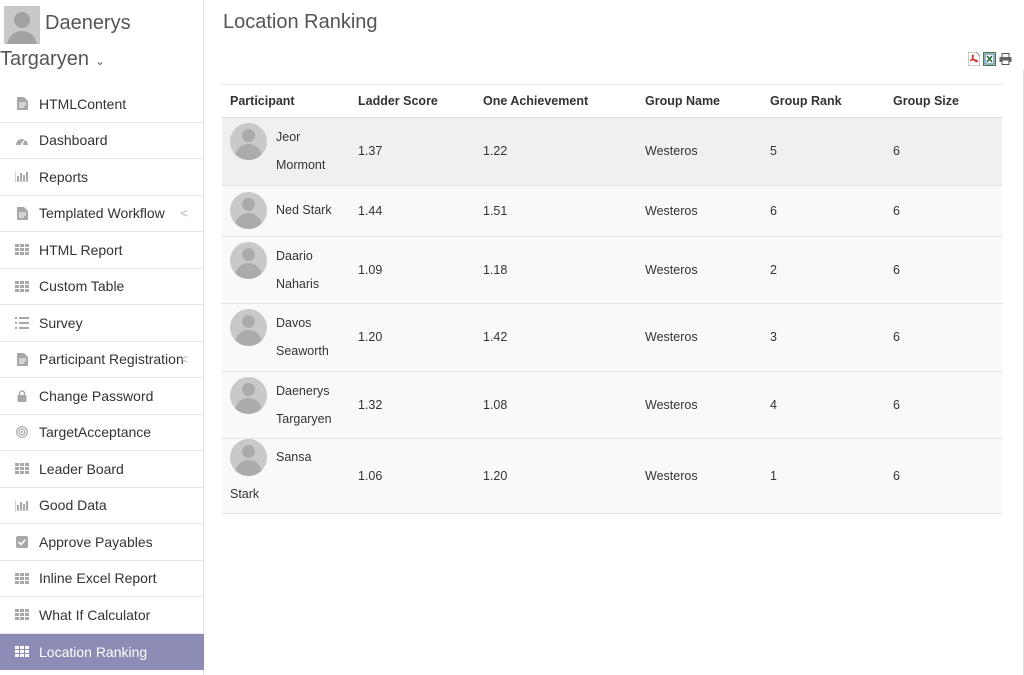 This screenshot has height=675, width=1024. I want to click on column-header-group-rank: Group Rank, so click(823, 101).